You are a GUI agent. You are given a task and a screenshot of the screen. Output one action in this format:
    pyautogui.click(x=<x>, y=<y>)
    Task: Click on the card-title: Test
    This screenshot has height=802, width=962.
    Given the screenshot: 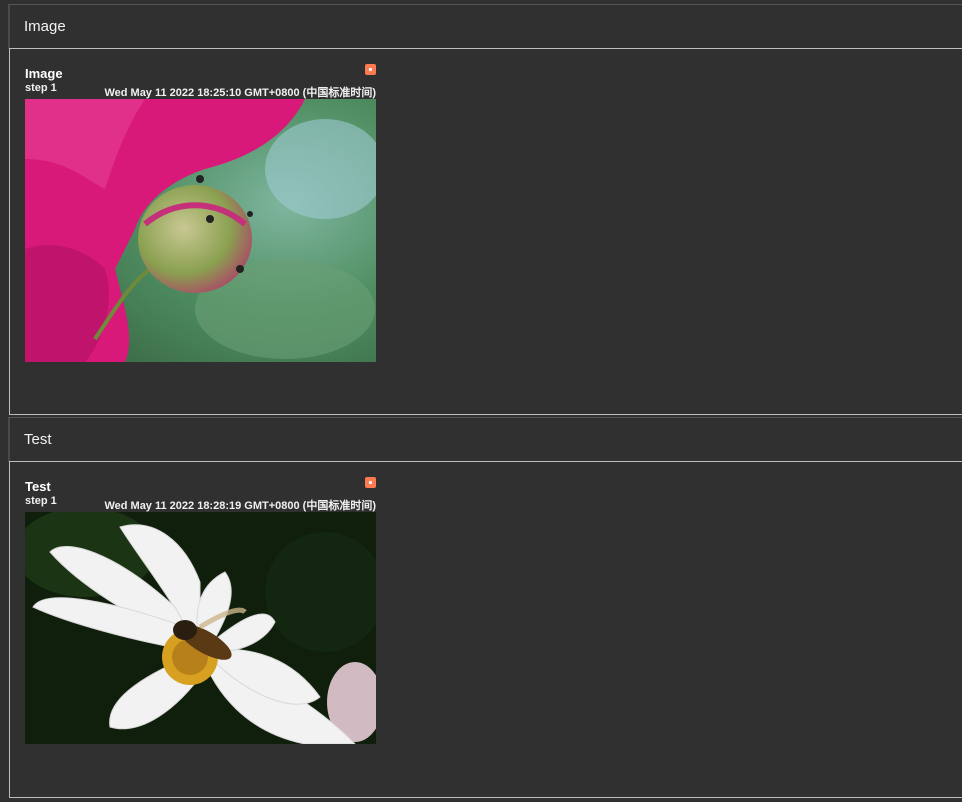 What is the action you would take?
    pyautogui.click(x=38, y=486)
    